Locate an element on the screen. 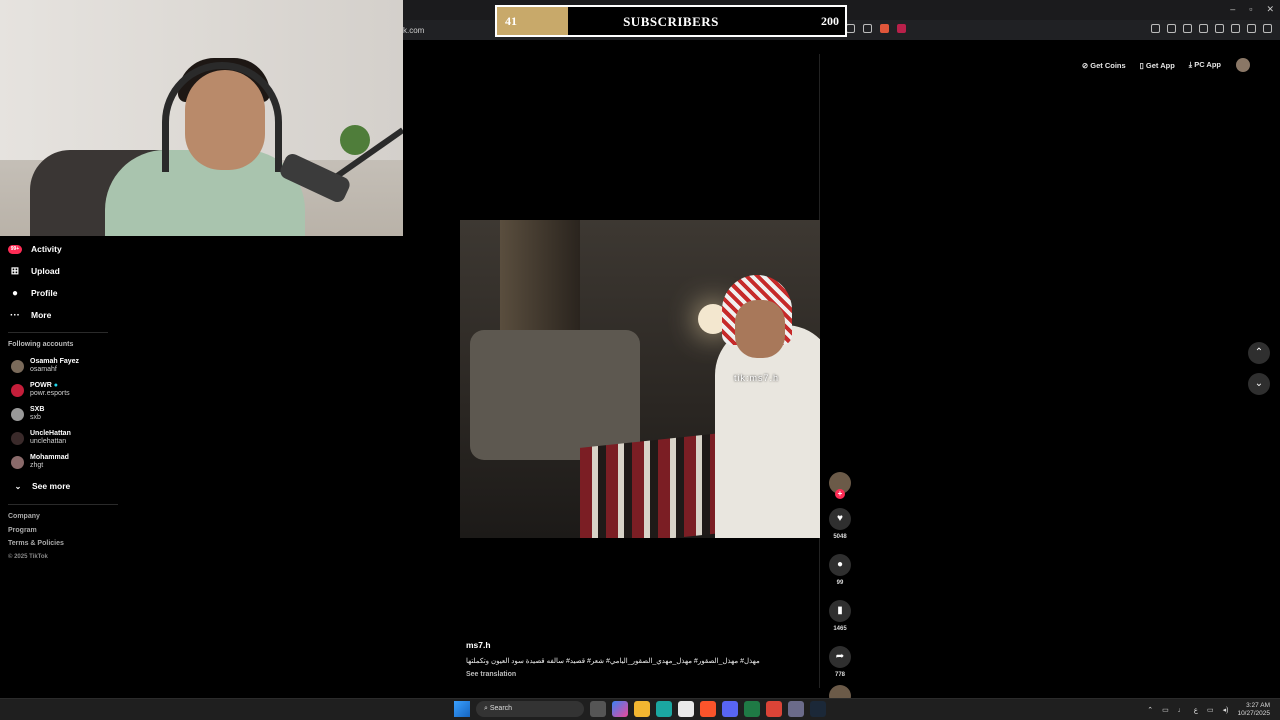  tabs-icon is located at coordinates (1219, 28).